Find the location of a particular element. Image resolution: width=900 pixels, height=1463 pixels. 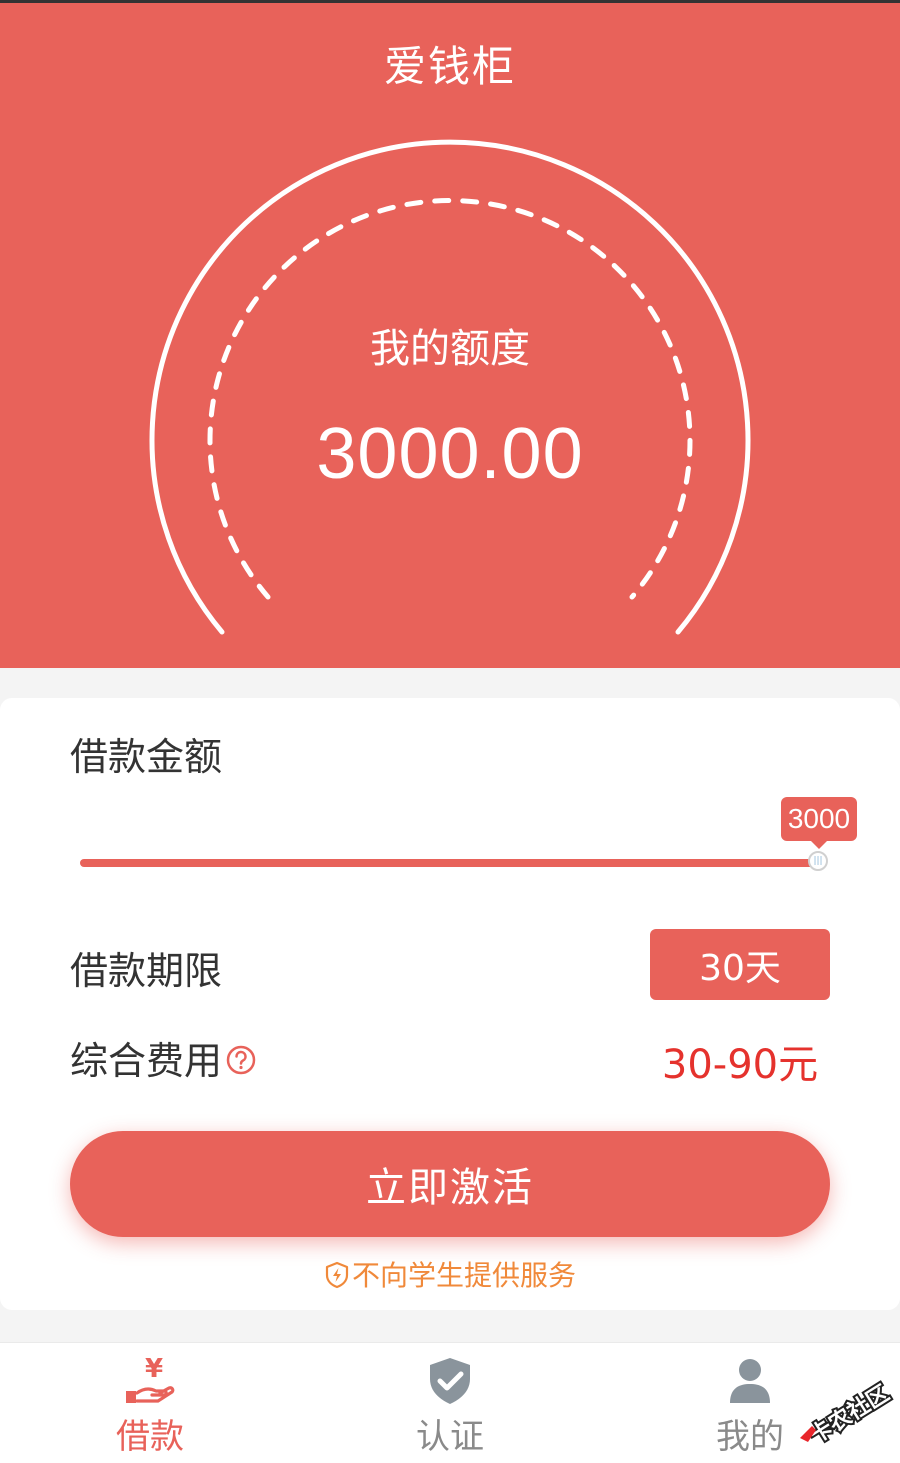

shield-check-icon is located at coordinates (450, 1381).